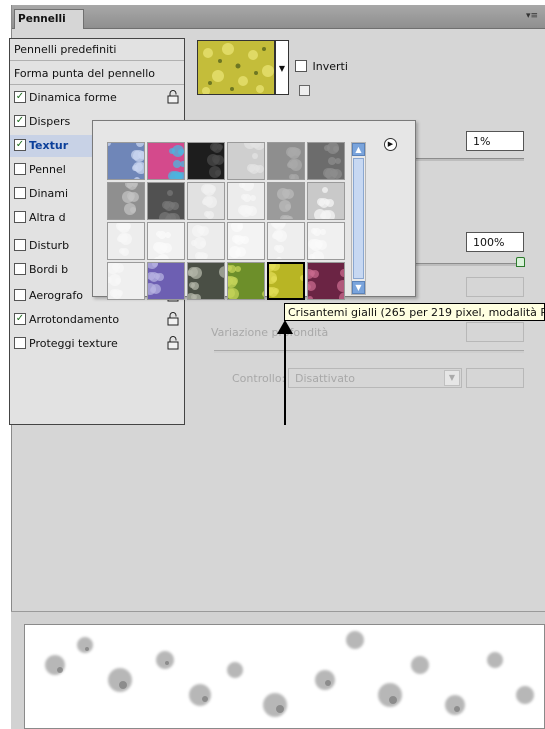 The image size is (545, 729). I want to click on list-item-label: Forma punta del pennello, so click(85, 73).